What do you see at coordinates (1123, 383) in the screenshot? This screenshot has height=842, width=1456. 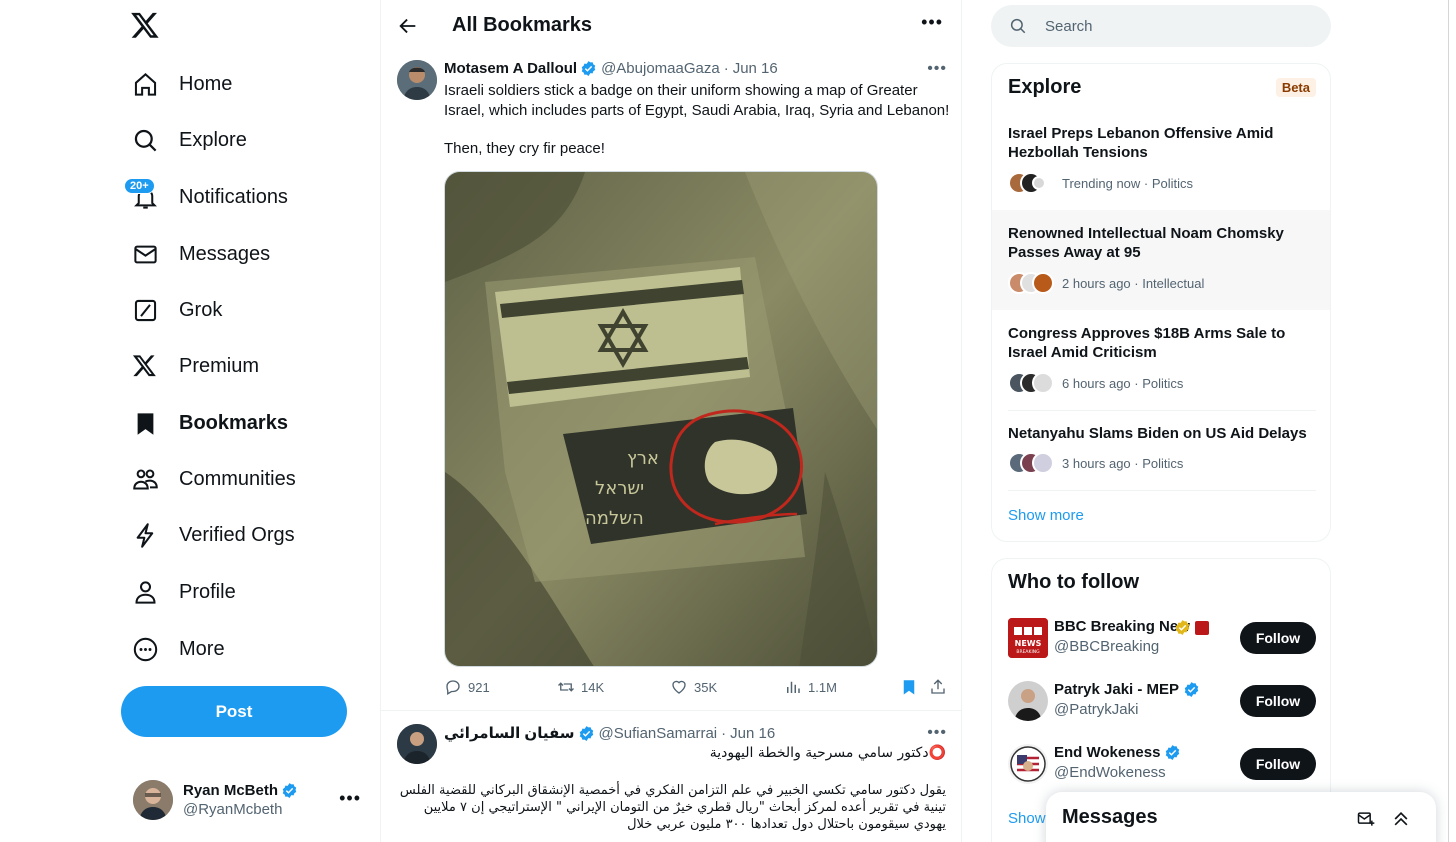 I see `trend-meta: 6 hours ago · Politics` at bounding box center [1123, 383].